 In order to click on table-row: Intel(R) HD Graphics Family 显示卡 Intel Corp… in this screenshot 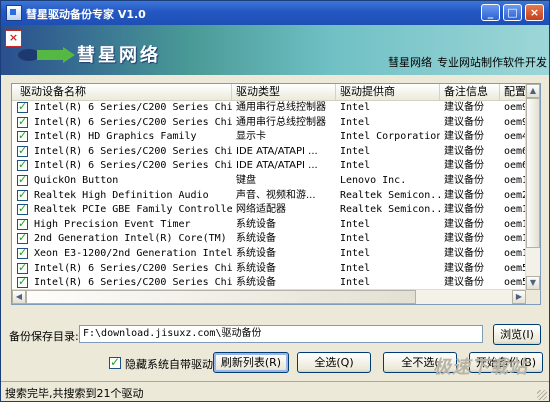, I will do `click(269, 137)`.